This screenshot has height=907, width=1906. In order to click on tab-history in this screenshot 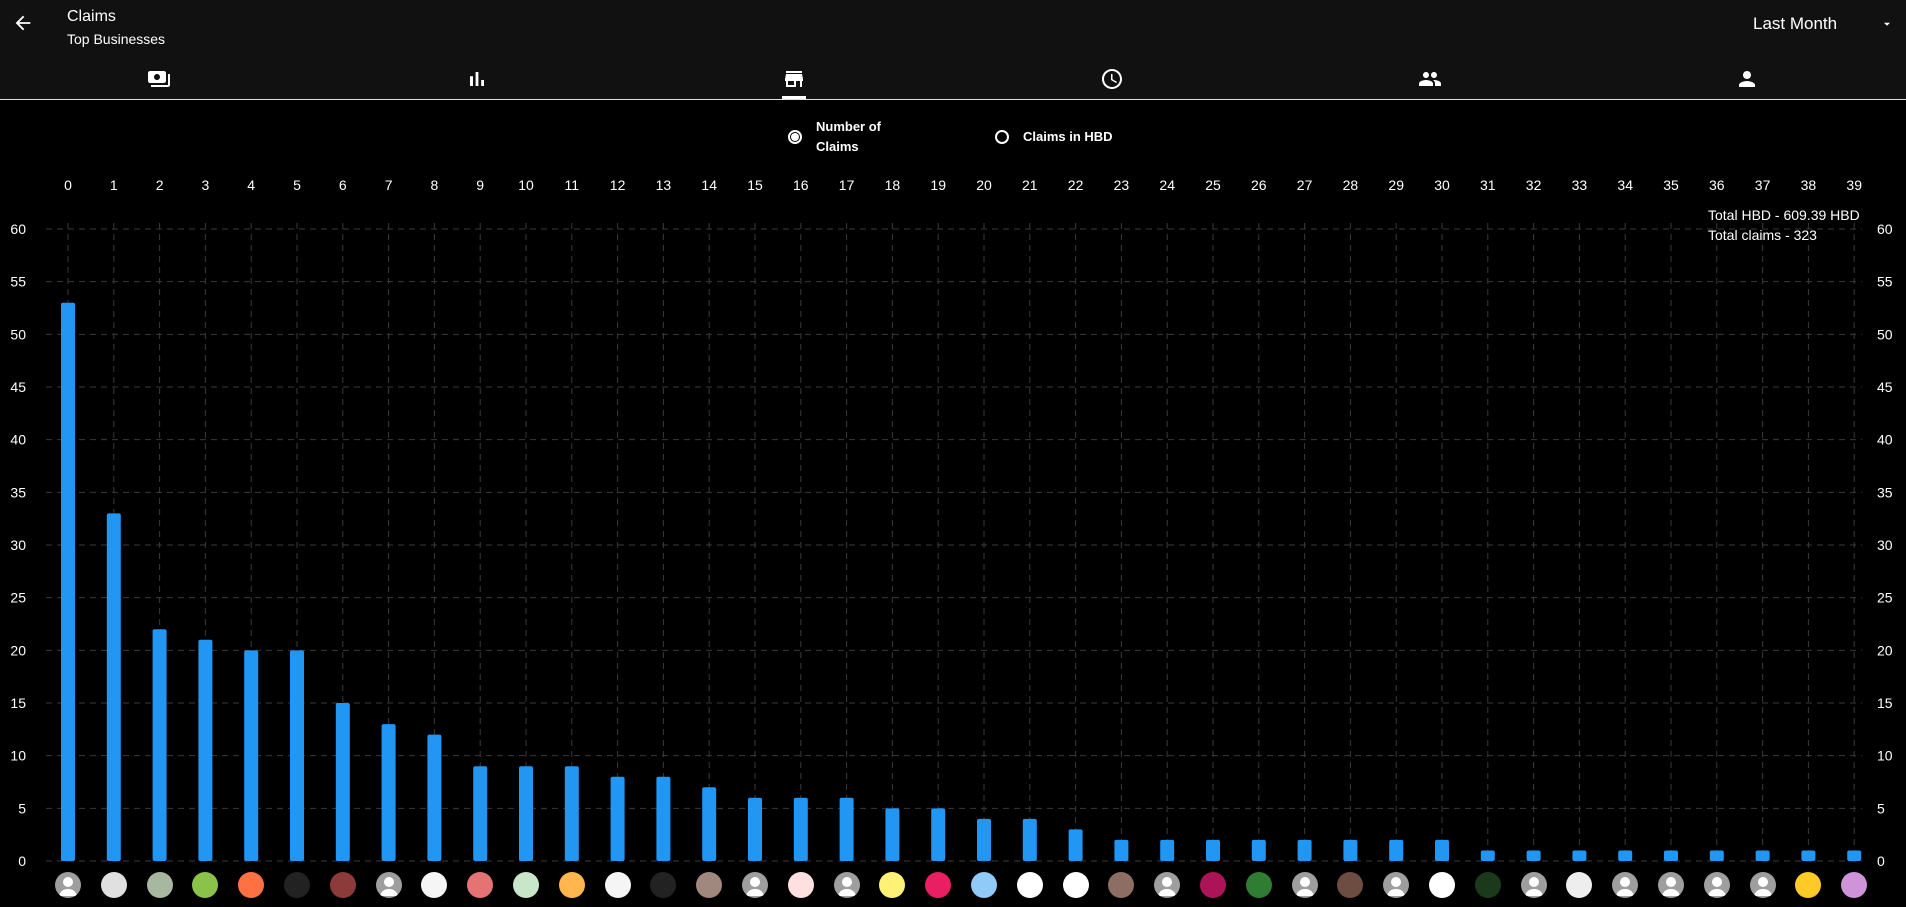, I will do `click(1112, 78)`.